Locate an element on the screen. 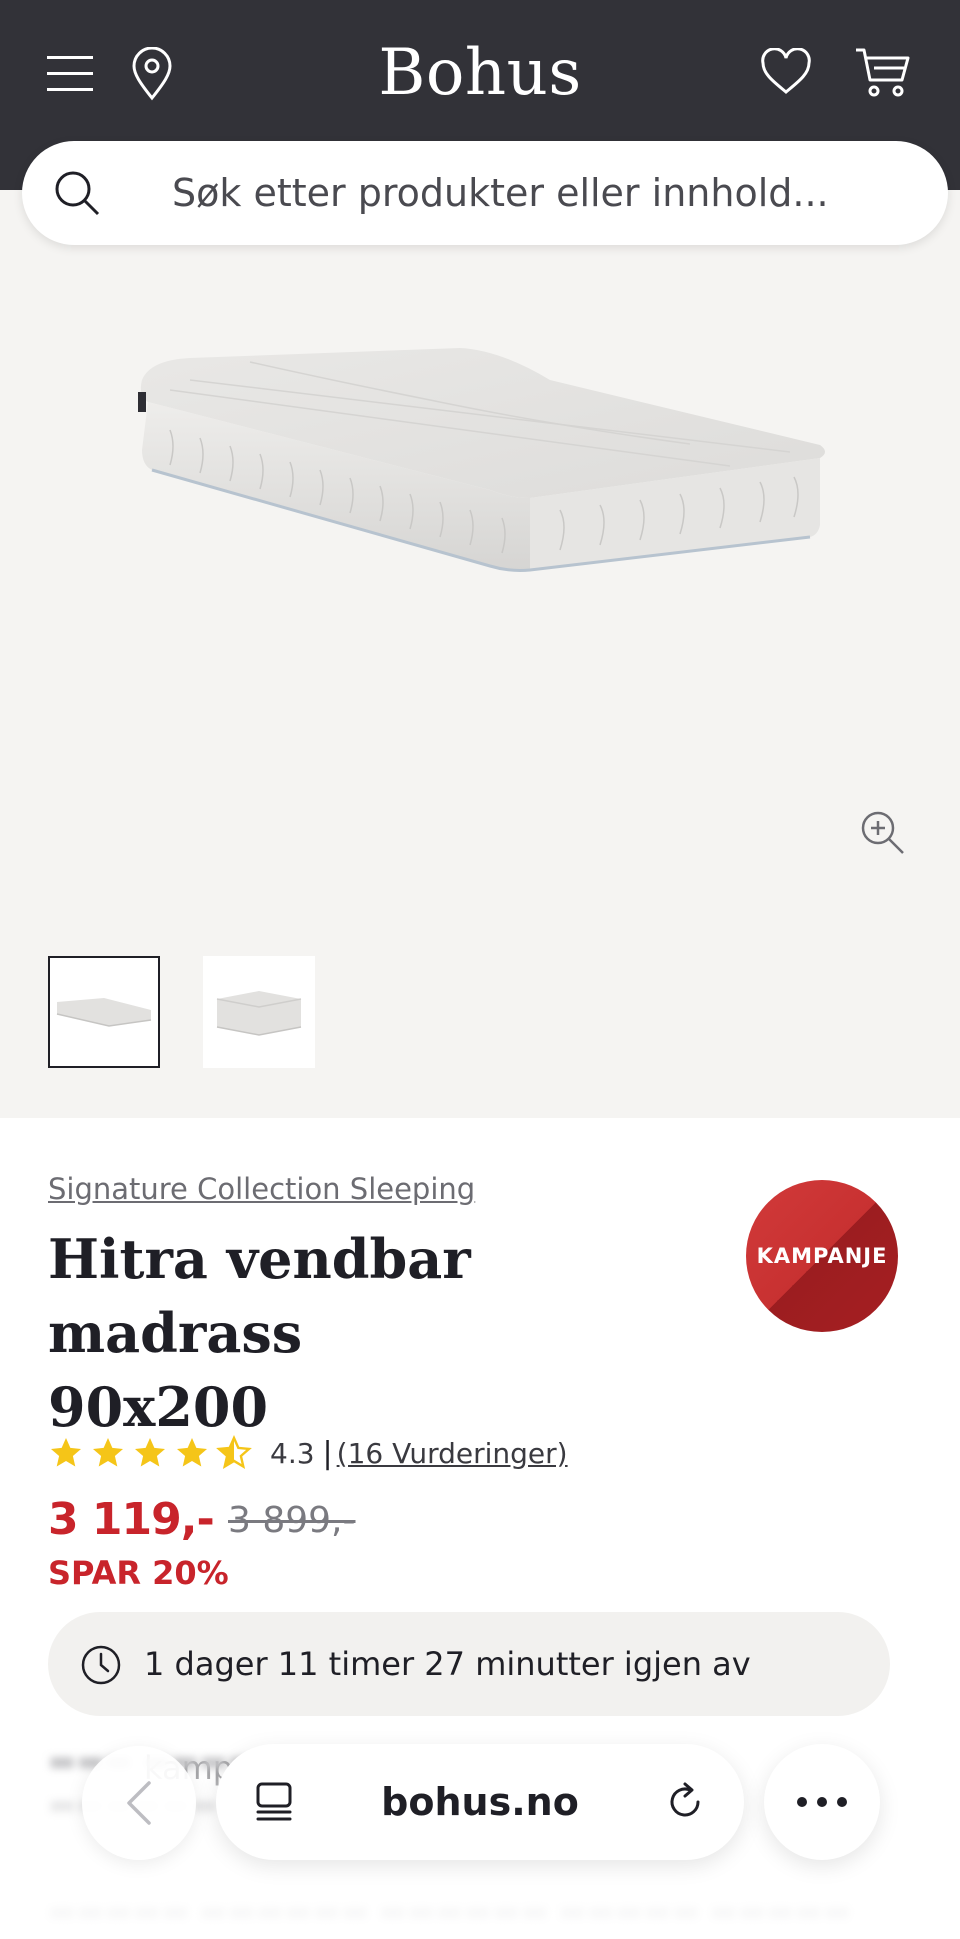 The height and width of the screenshot is (1939, 960). site-logo: Bohus is located at coordinates (480, 73).